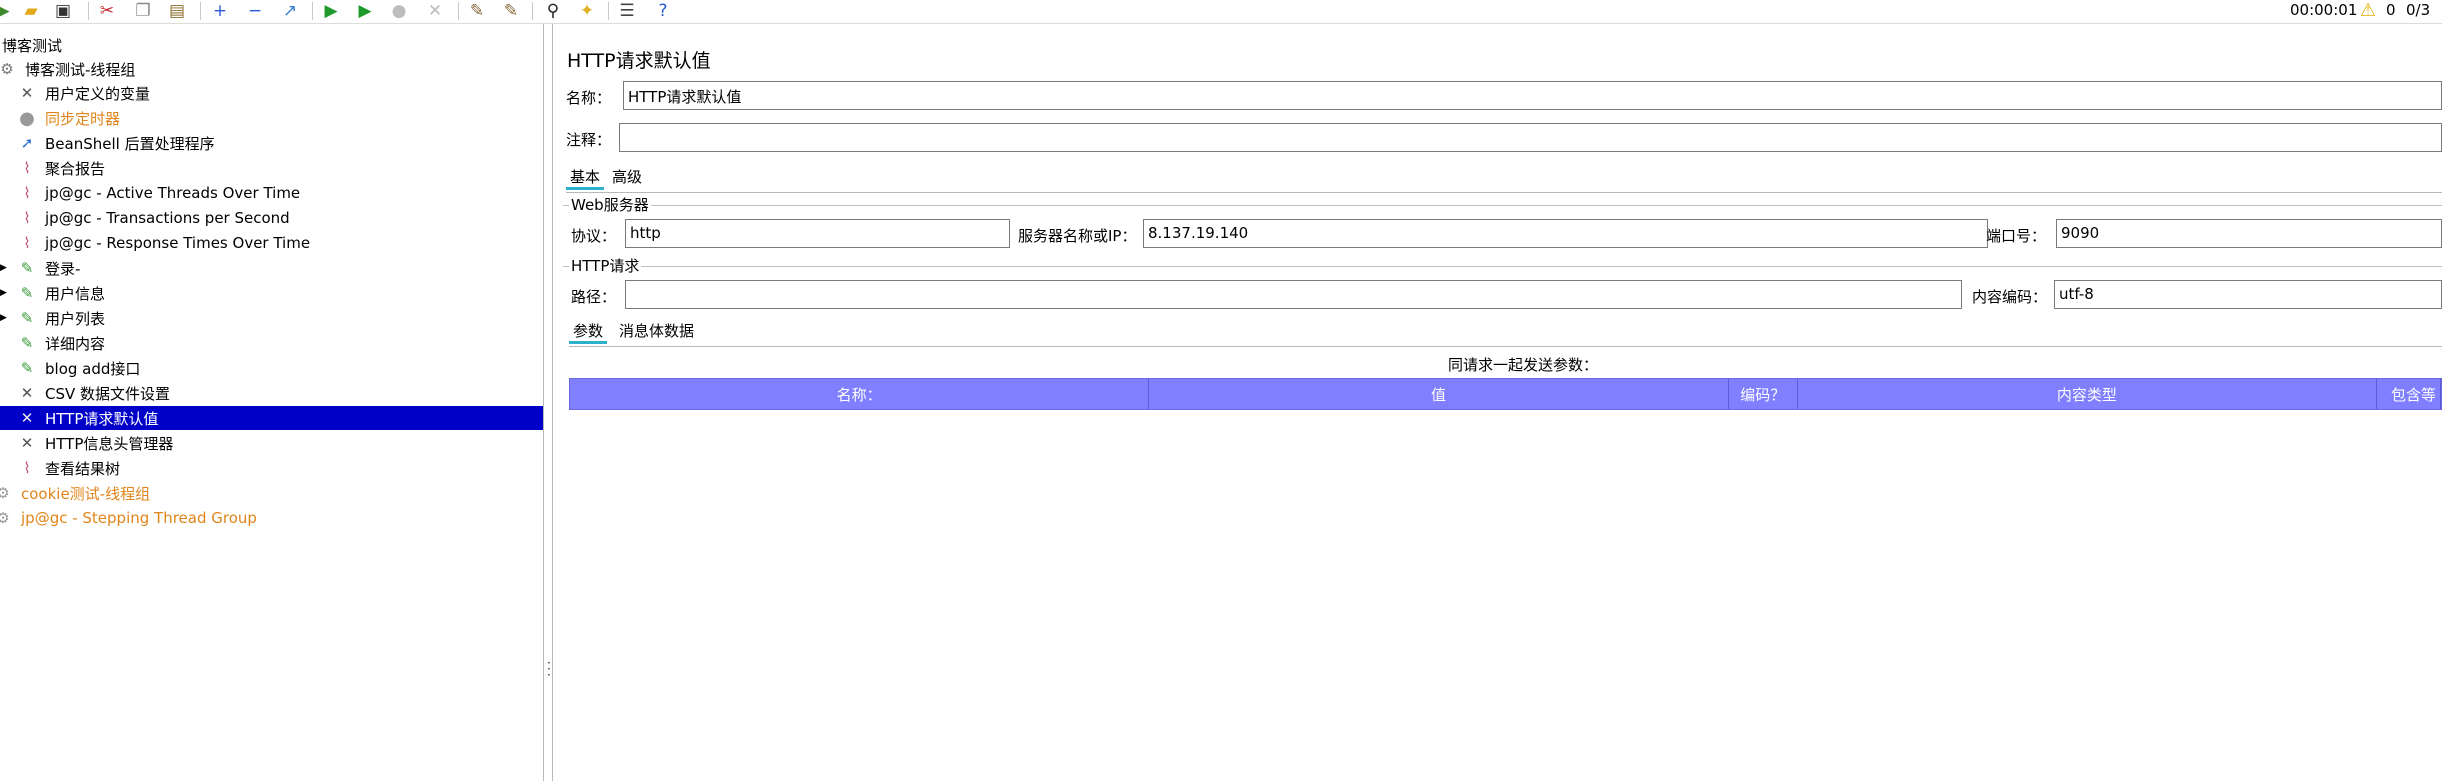 The height and width of the screenshot is (781, 2442). I want to click on params-table-header: 名称： 值 编码？ 内容类型 包含等, so click(1505, 394).